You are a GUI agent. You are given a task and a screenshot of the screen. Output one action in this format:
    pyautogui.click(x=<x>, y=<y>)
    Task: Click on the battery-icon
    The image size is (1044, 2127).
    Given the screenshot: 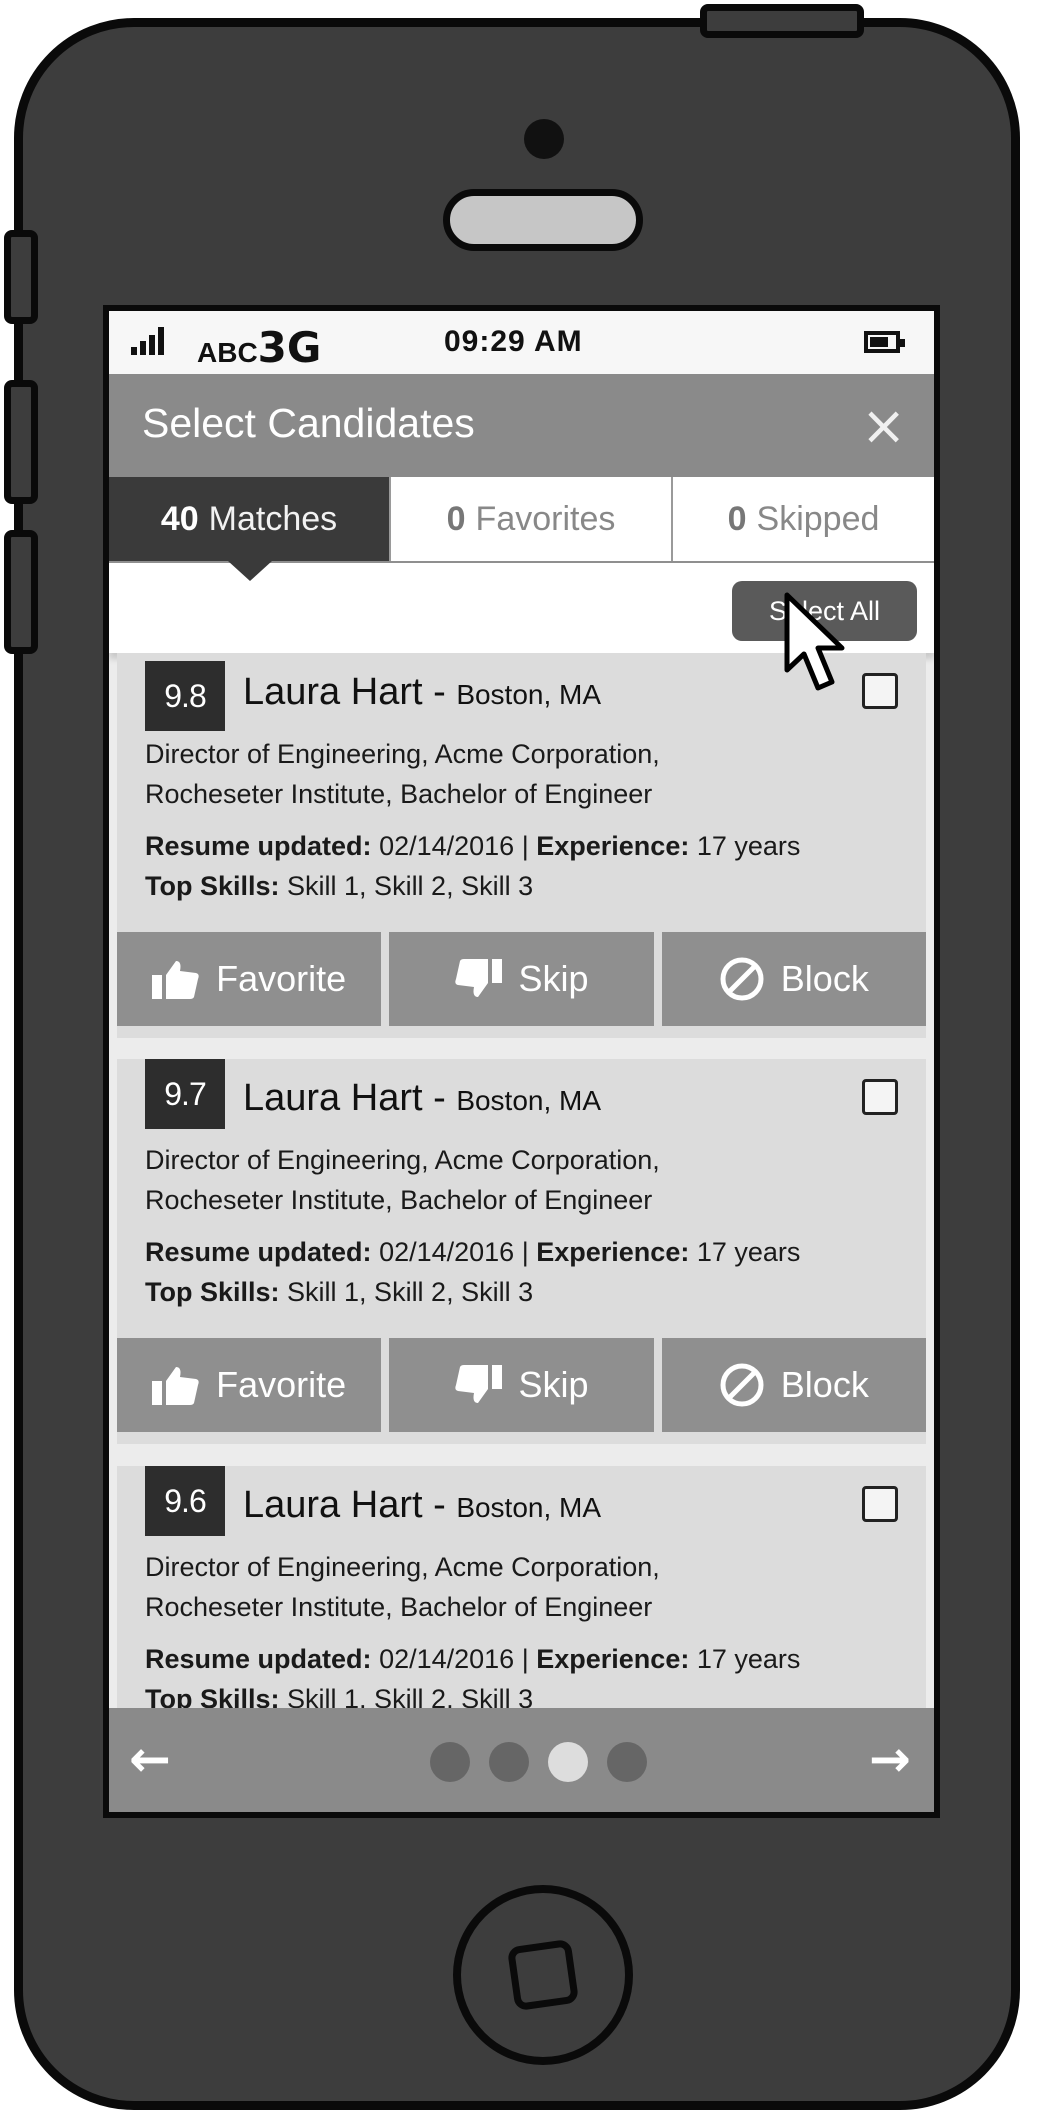 What is the action you would take?
    pyautogui.click(x=884, y=342)
    